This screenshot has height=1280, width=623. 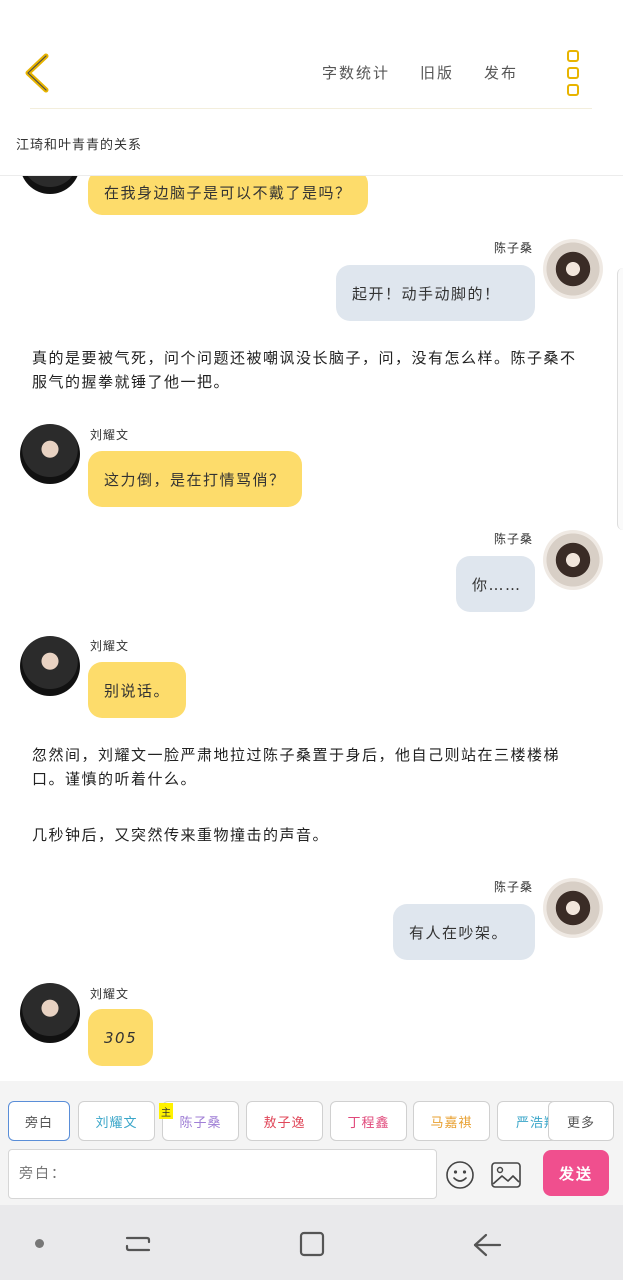 I want to click on chip-label: 刘耀文, so click(x=116, y=1123).